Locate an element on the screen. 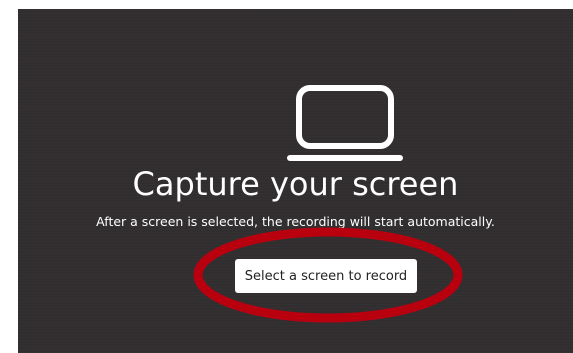 This screenshot has width=573, height=353. select-screen-button: Select a screen to record is located at coordinates (326, 276).